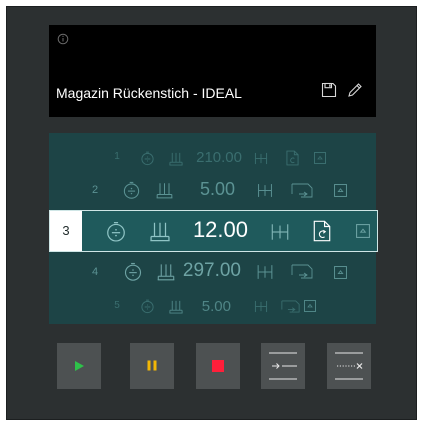 The image size is (423, 426). Describe the element at coordinates (355, 90) in the screenshot. I see `edit-icon` at that location.